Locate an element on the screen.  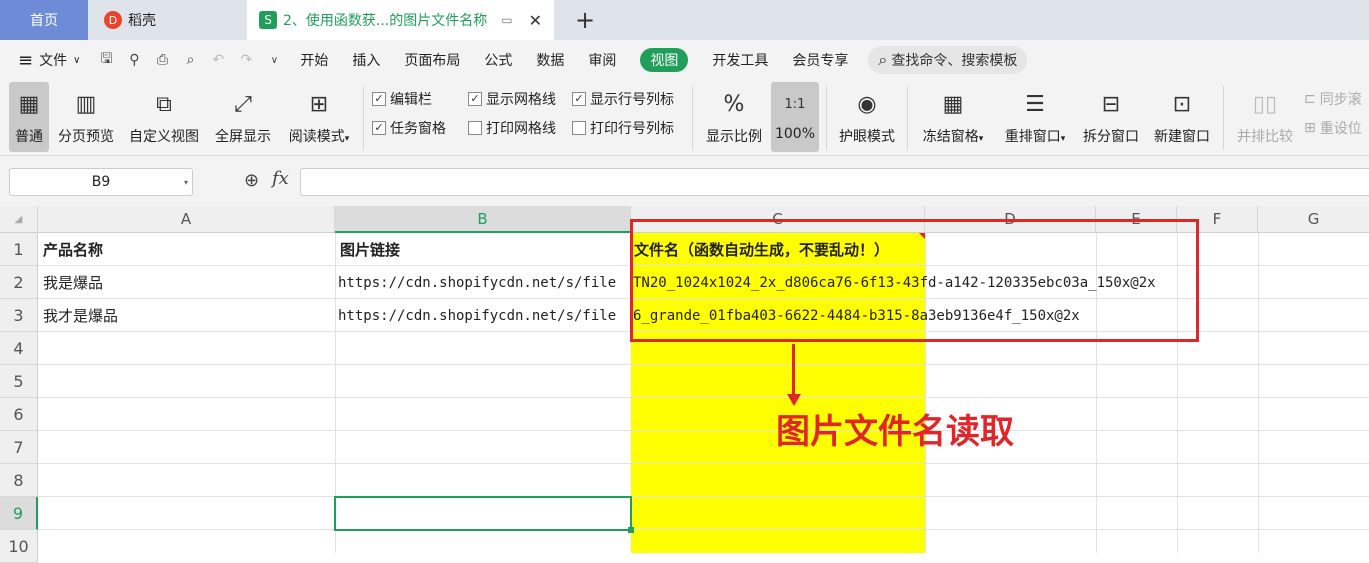
new-window-button: ⊡ 新建窗口 is located at coordinates (1182, 117).